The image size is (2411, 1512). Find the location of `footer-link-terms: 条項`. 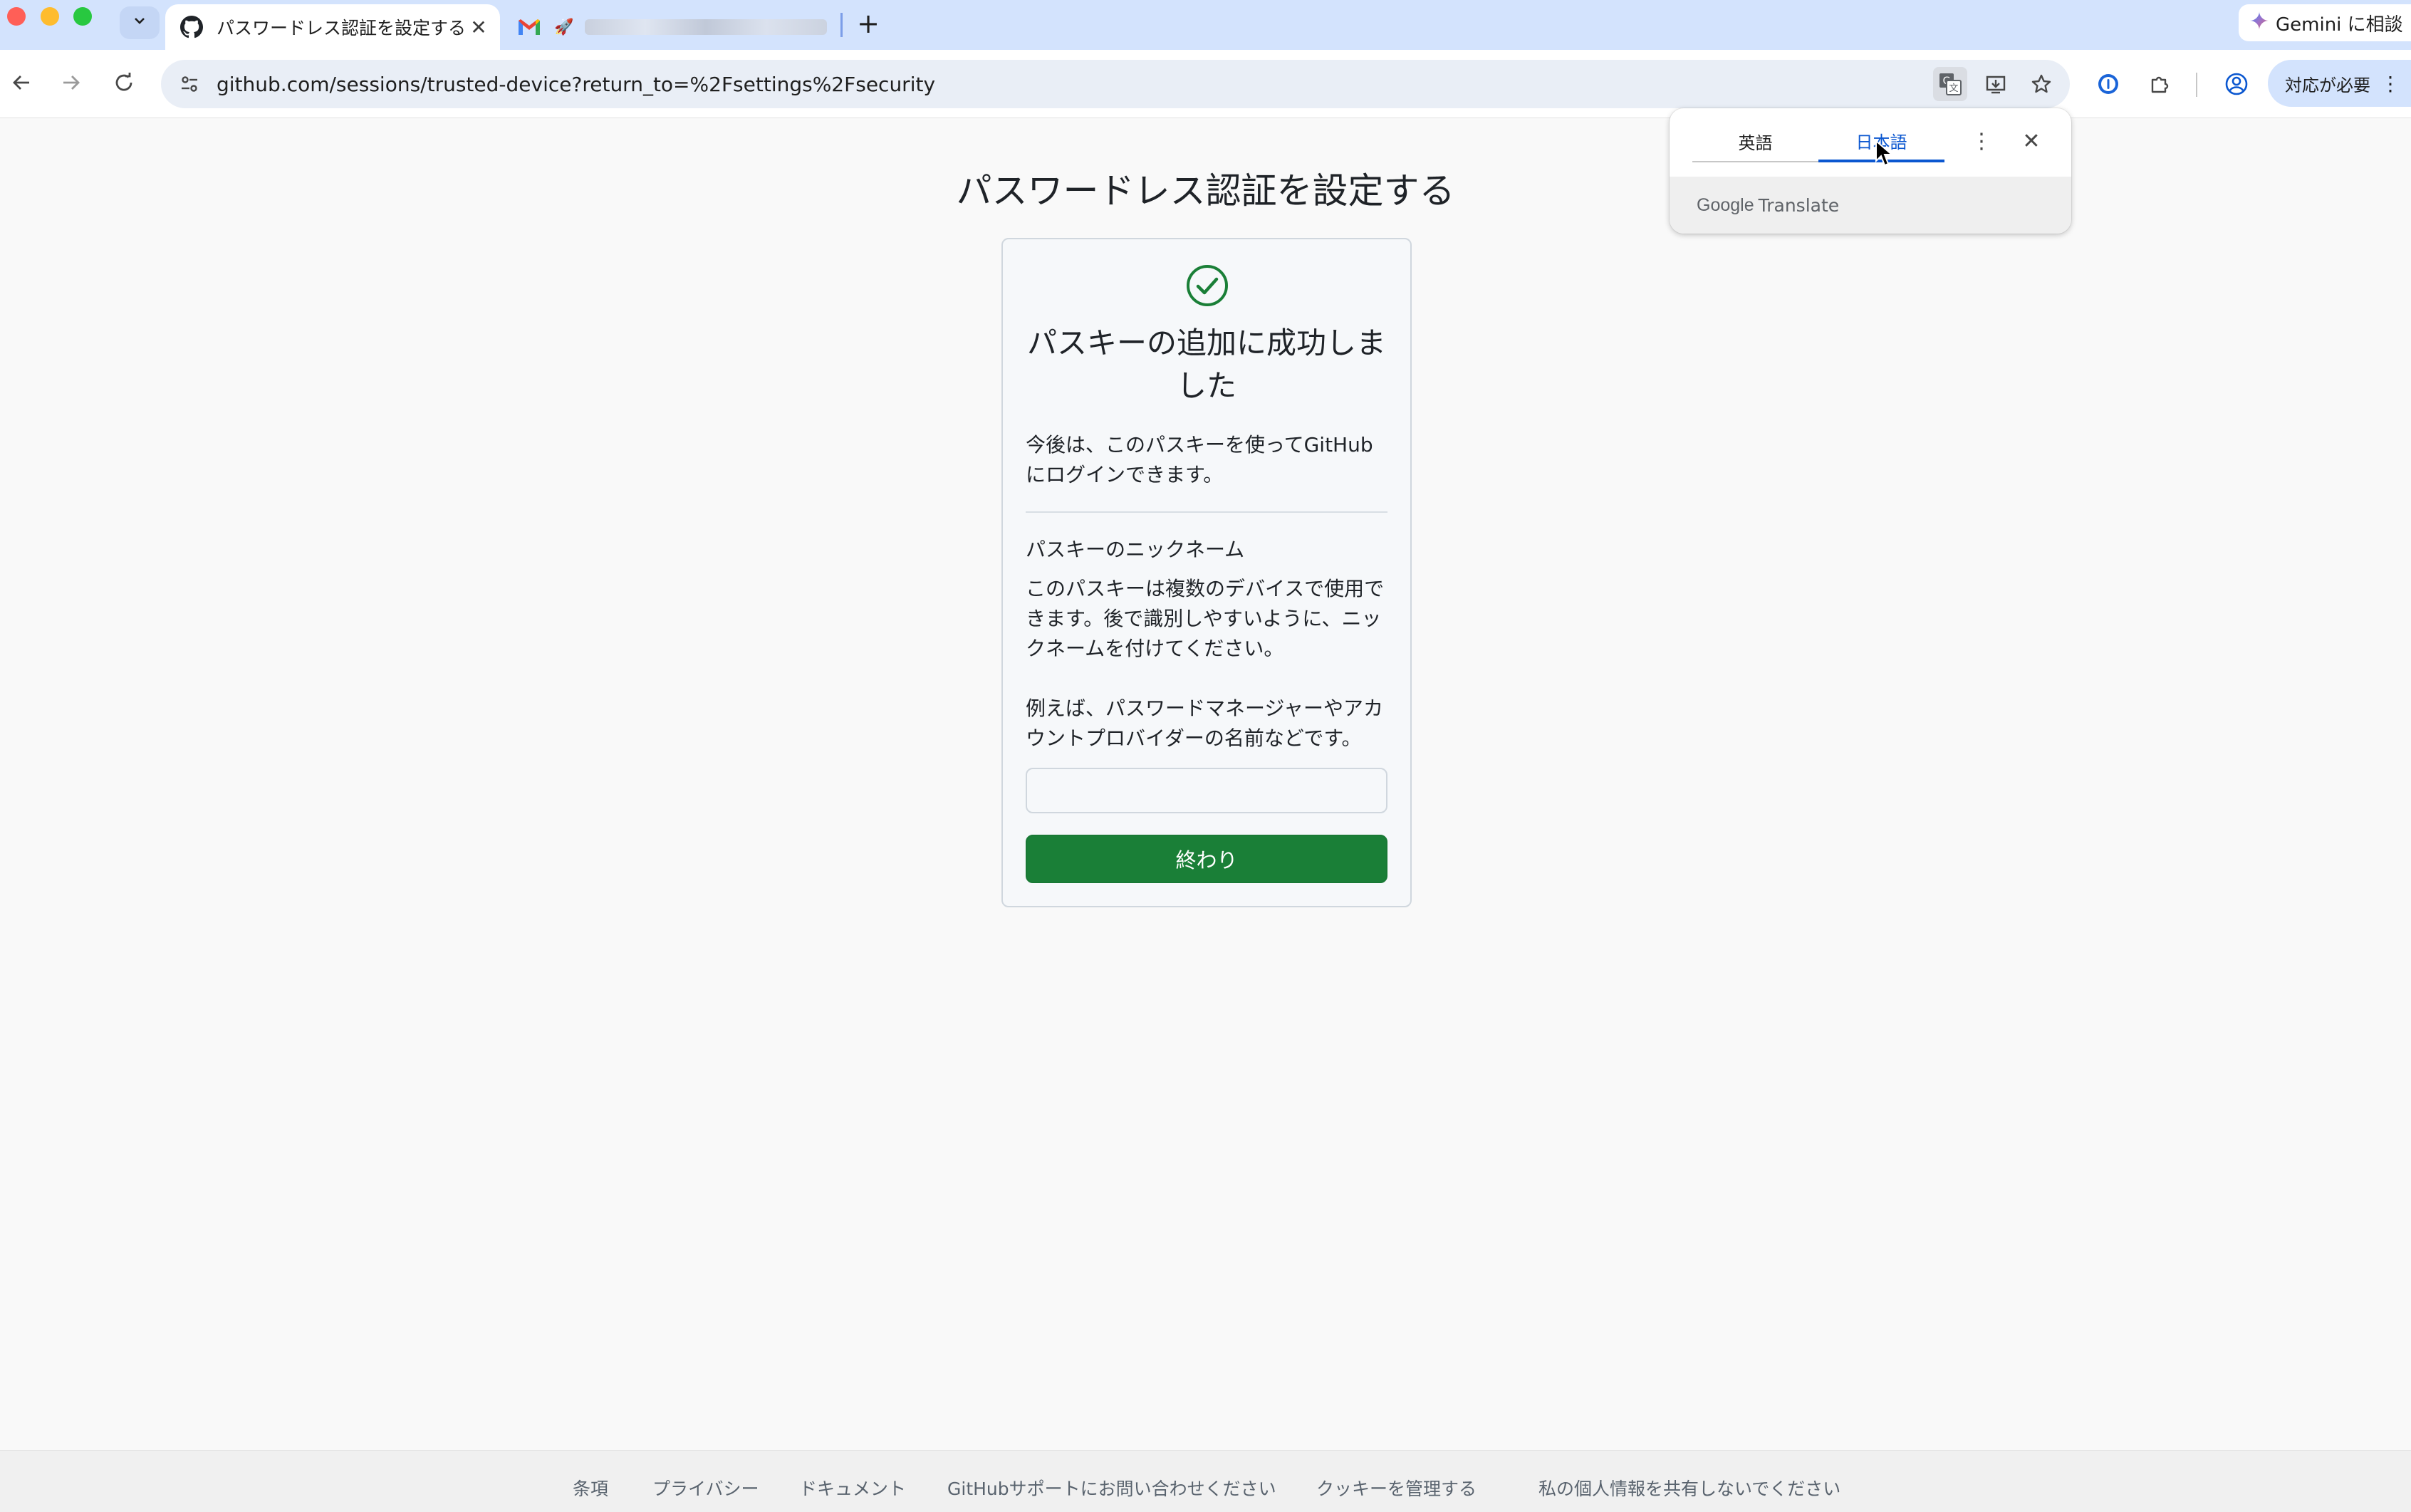

footer-link-terms: 条項 is located at coordinates (590, 1488).